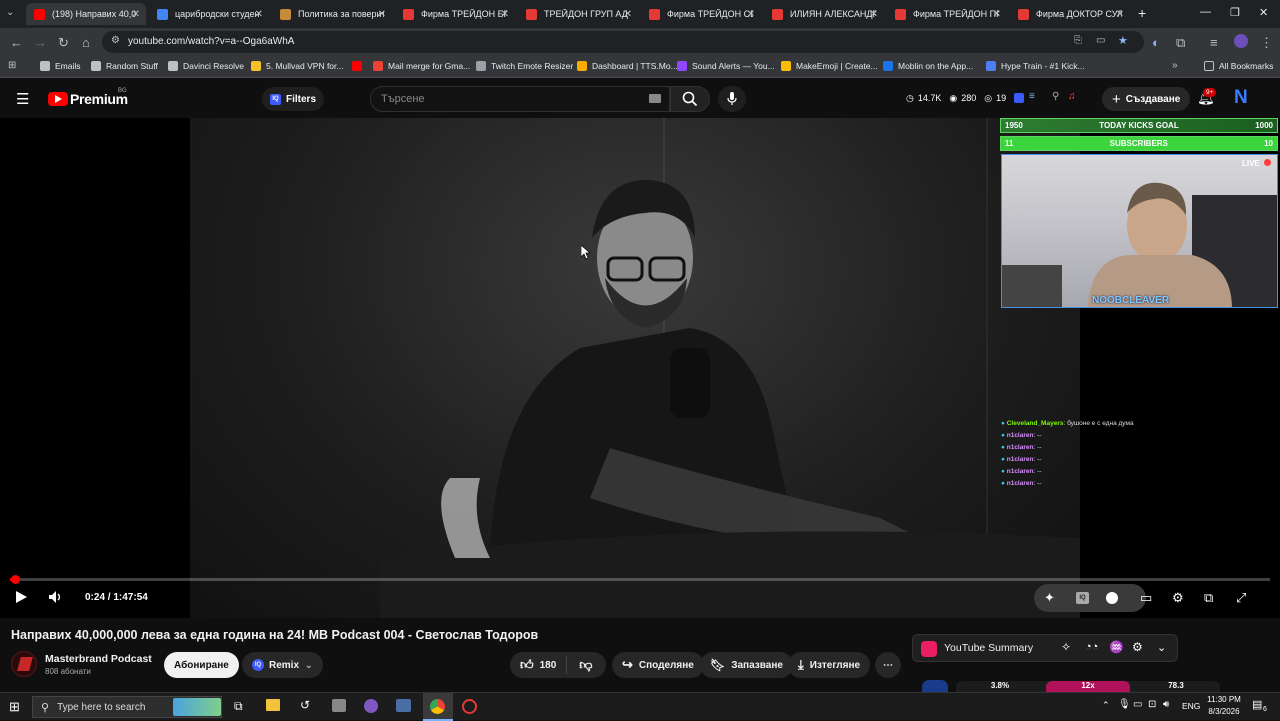  I want to click on new-tab-button: +, so click(1142, 13).